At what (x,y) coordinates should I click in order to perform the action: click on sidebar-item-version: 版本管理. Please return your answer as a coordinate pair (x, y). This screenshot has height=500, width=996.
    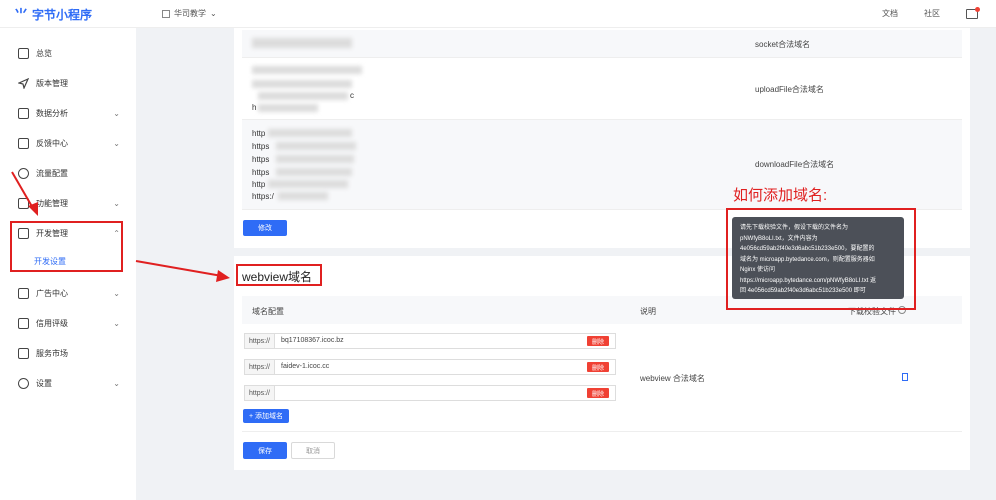
    Looking at the image, I should click on (68, 83).